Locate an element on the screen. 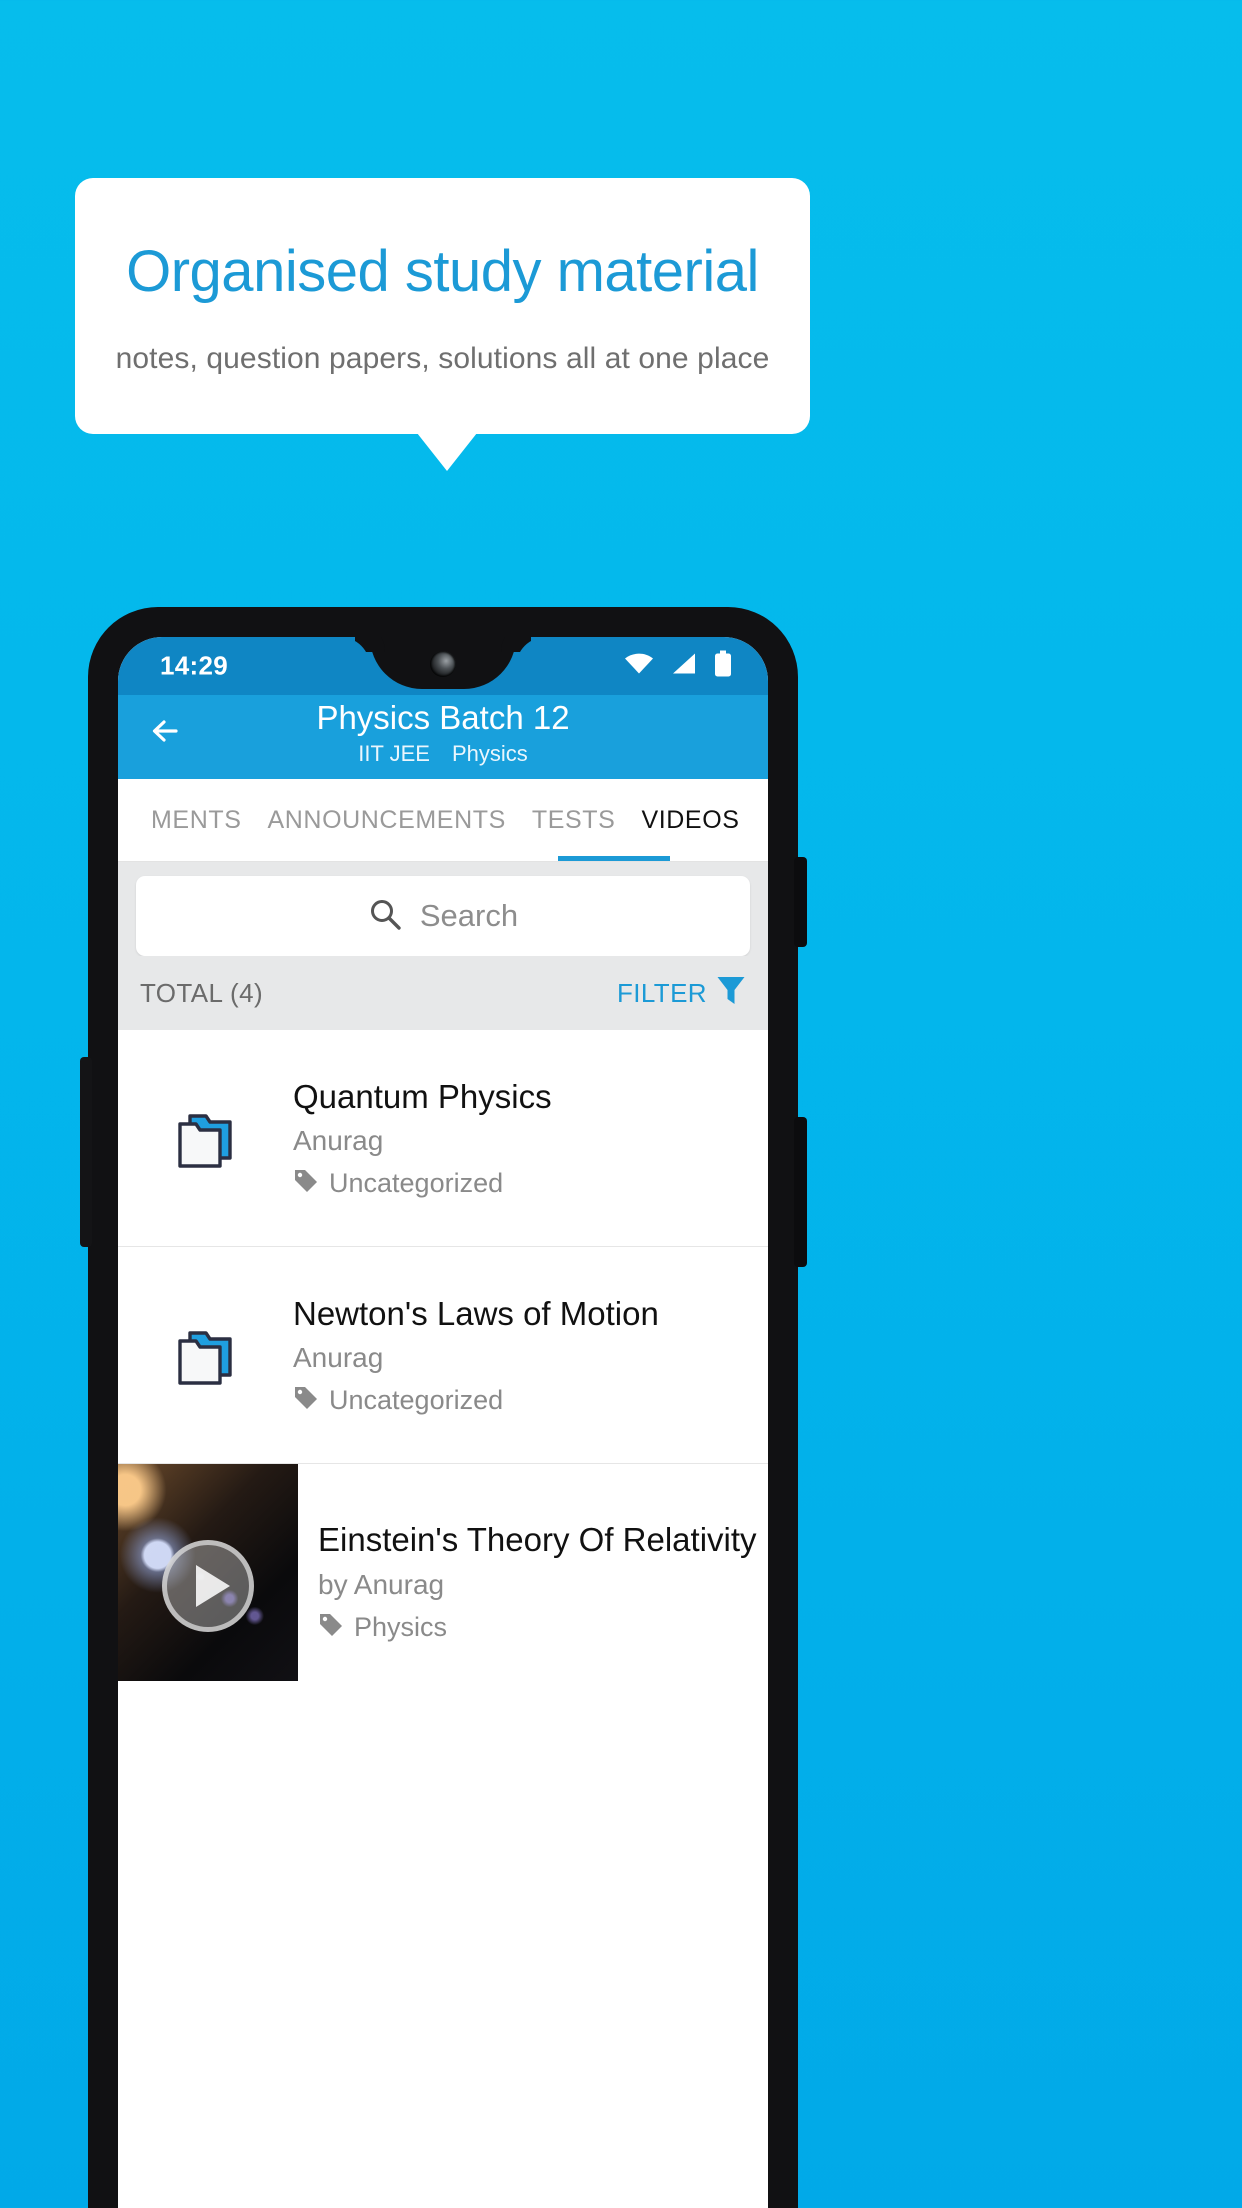 Image resolution: width=1242 pixels, height=2208 pixels. play-icon is located at coordinates (208, 1585).